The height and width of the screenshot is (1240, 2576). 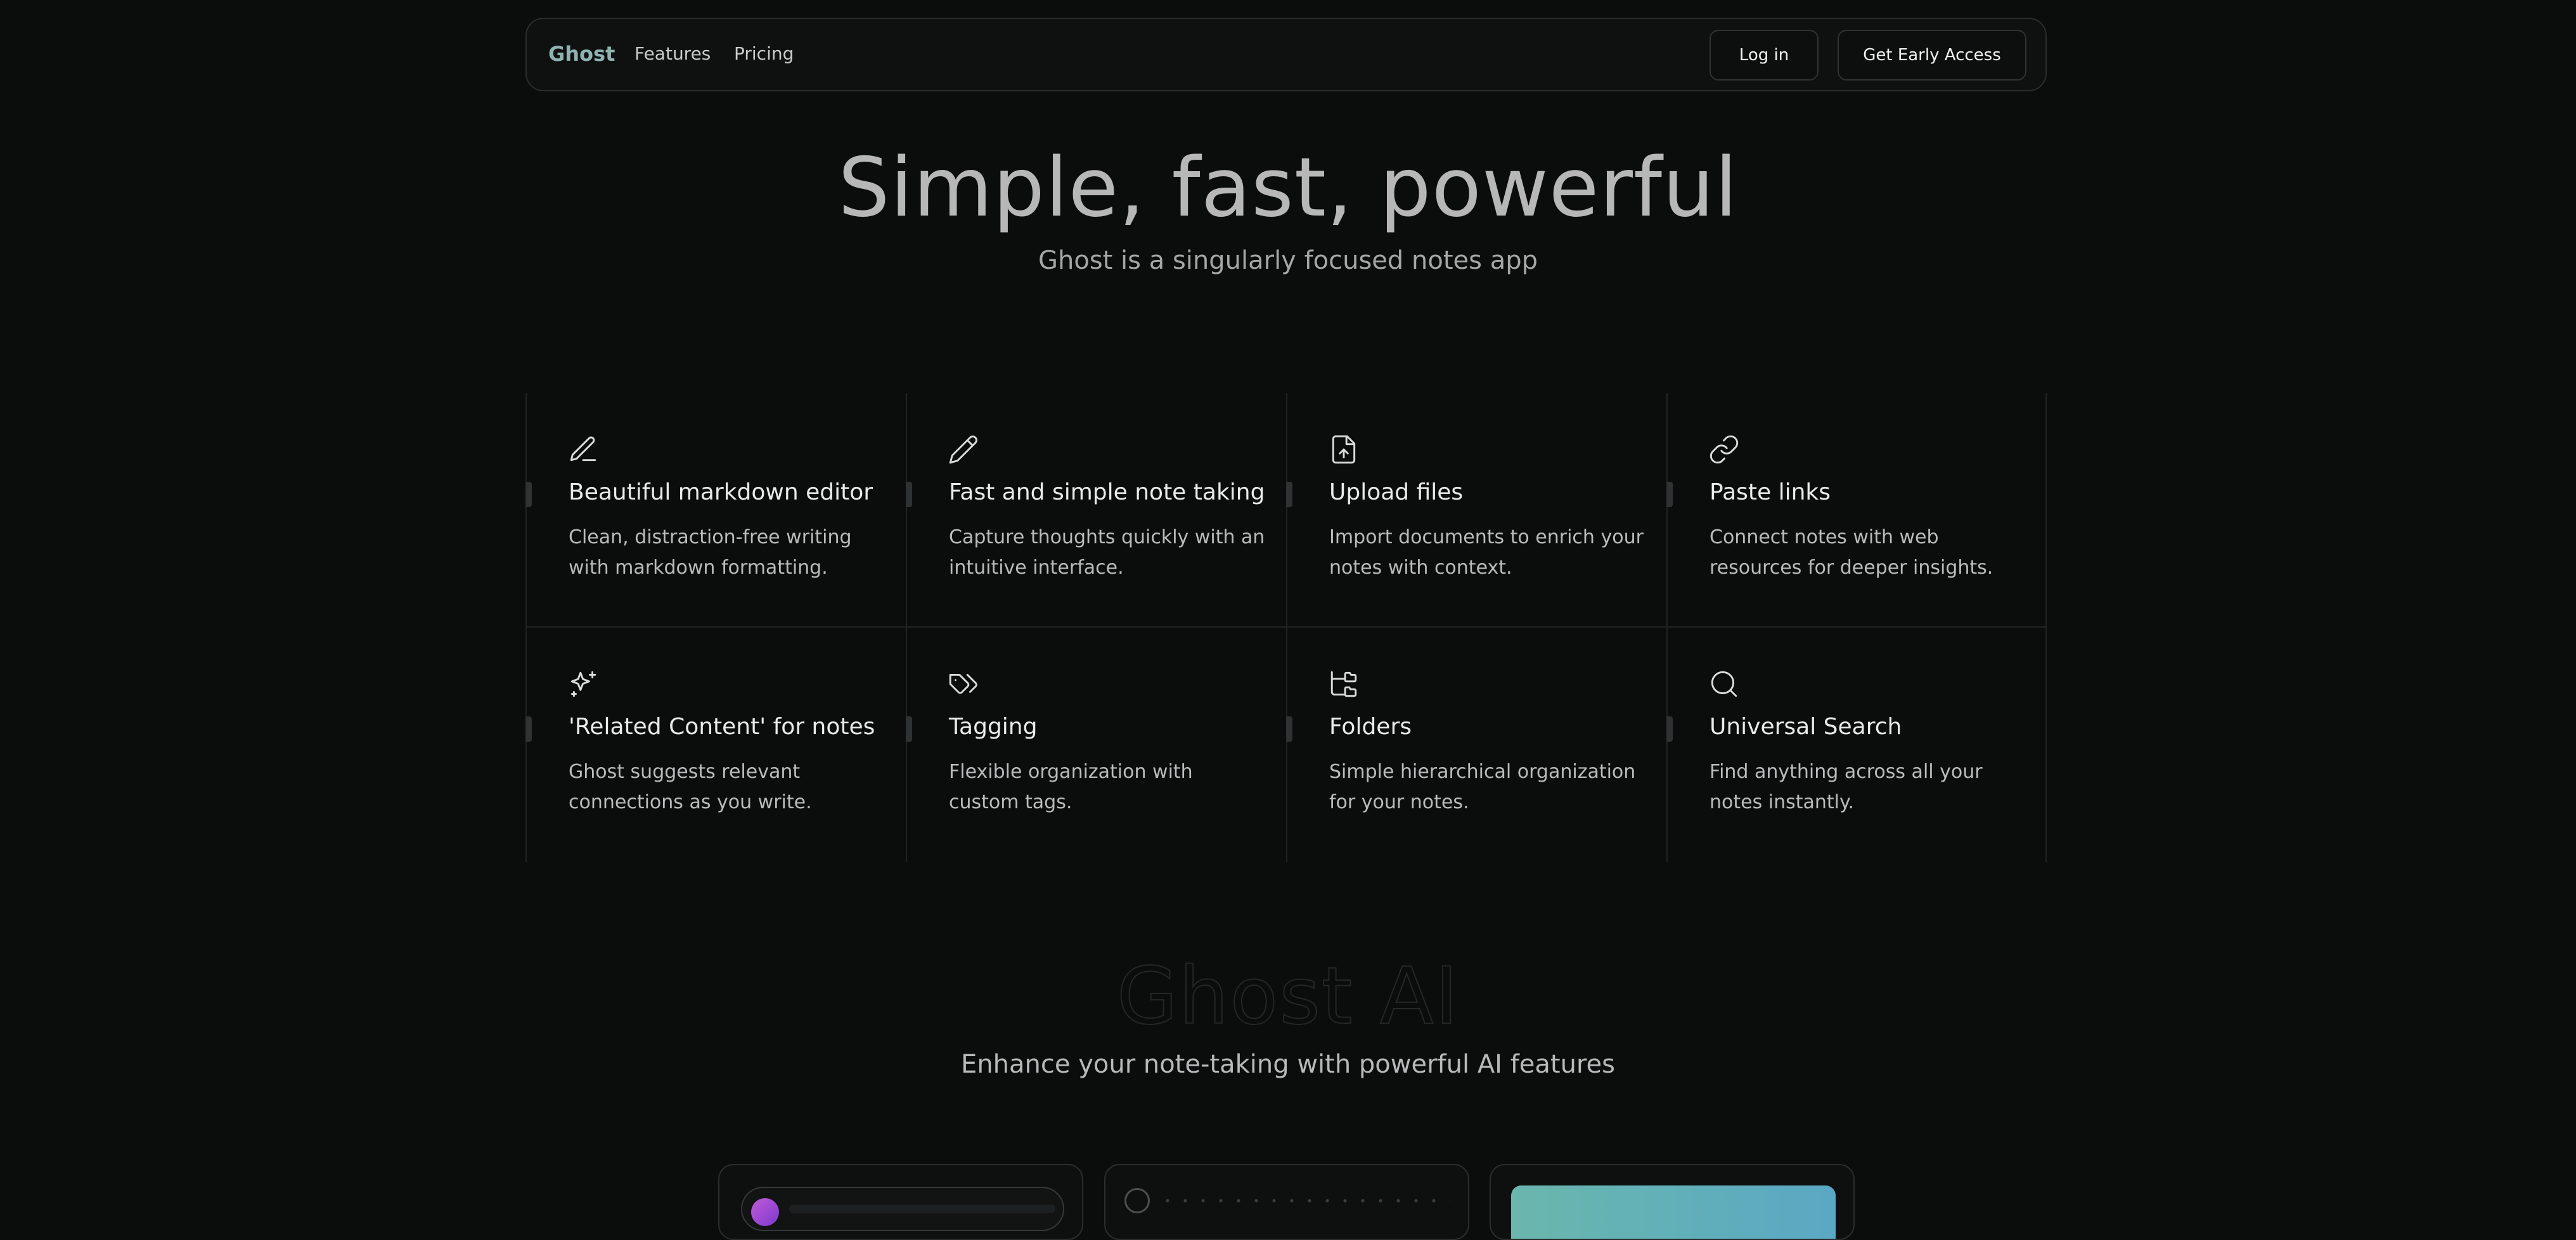 I want to click on feature-title: 'Related Content' for notes, so click(x=722, y=727).